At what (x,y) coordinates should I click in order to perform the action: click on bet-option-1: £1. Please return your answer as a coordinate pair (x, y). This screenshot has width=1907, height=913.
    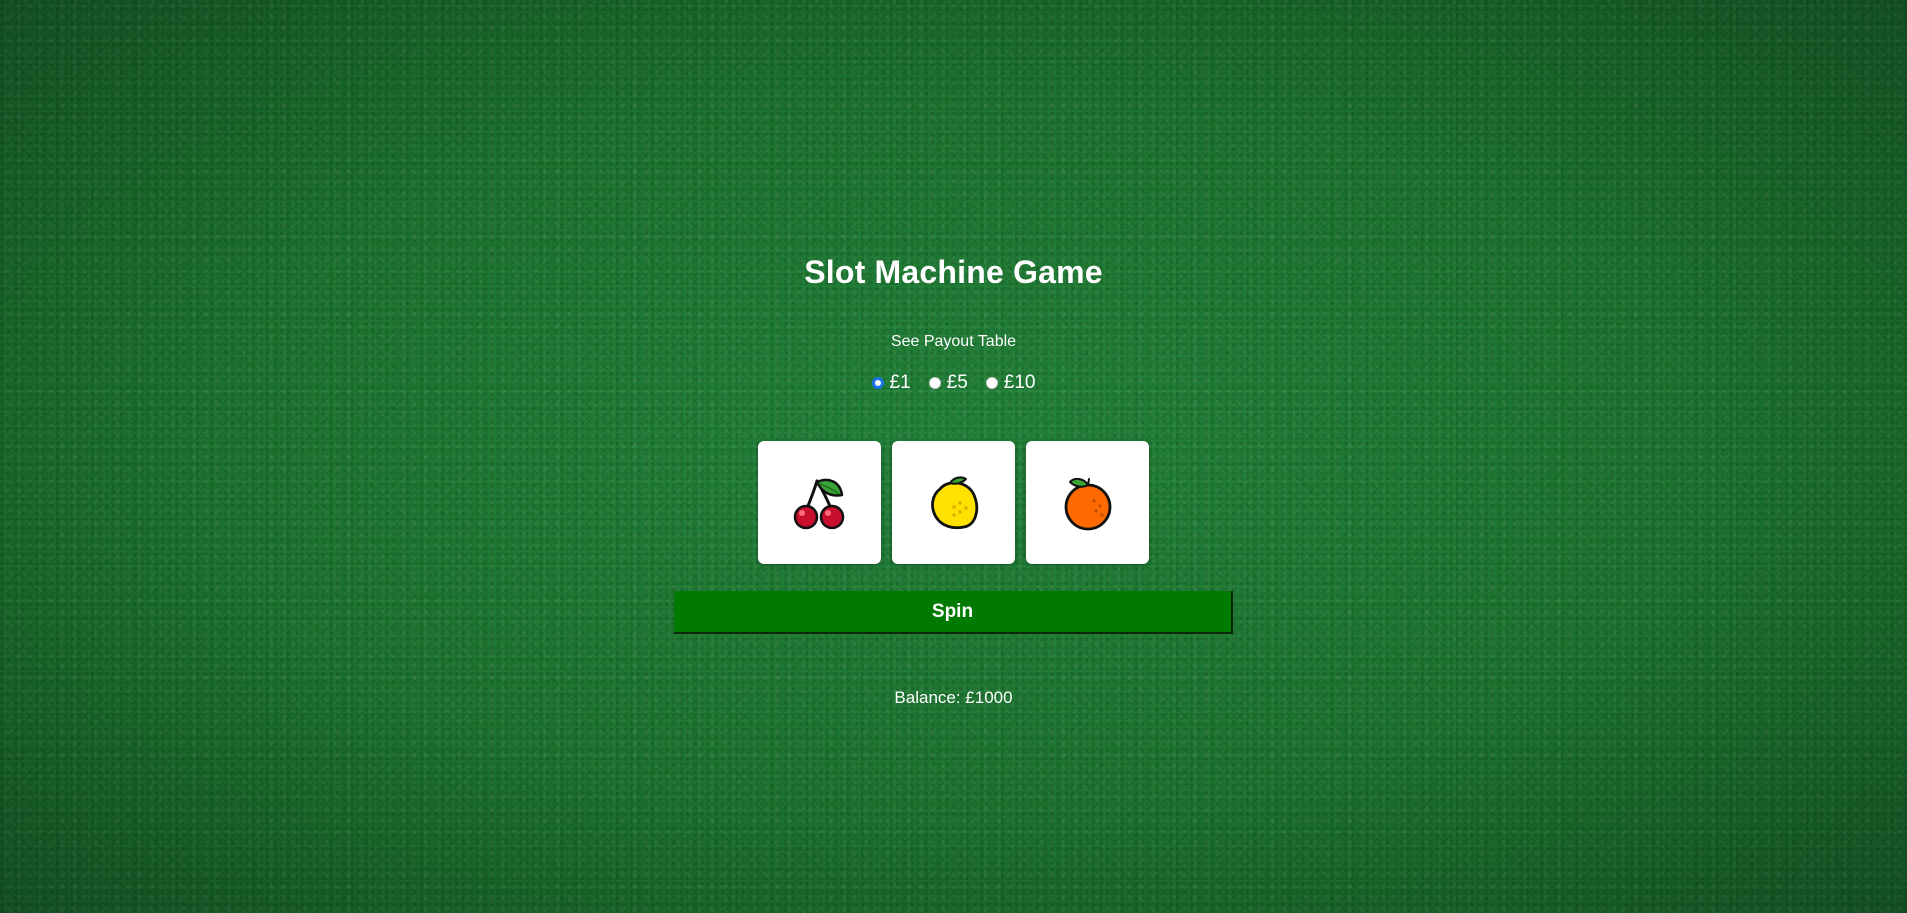
    Looking at the image, I should click on (891, 383).